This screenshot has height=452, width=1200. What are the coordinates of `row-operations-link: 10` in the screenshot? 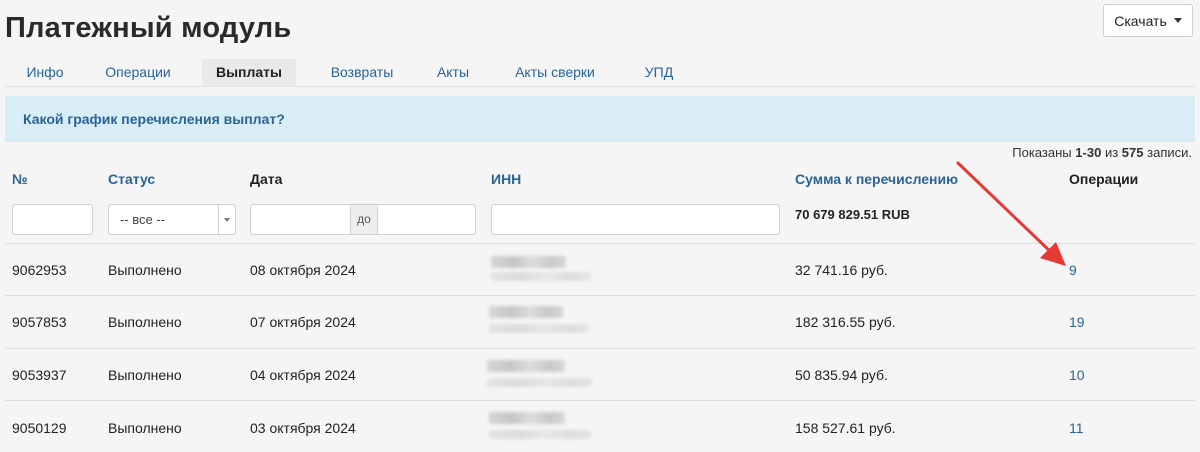 It's located at (1077, 375).